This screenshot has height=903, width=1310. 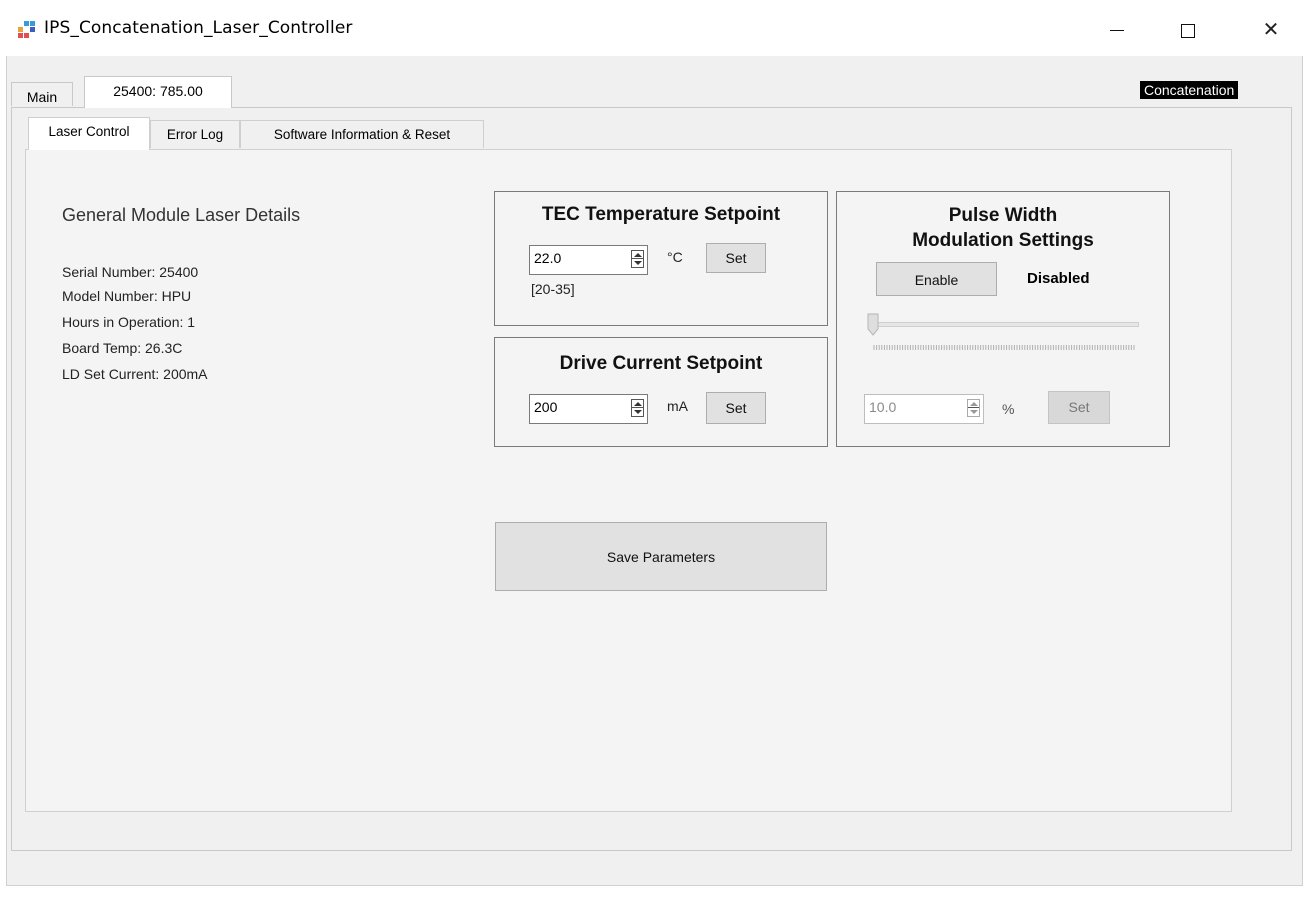 I want to click on ld-set-current: LD Set Current: 200mA, so click(x=135, y=374).